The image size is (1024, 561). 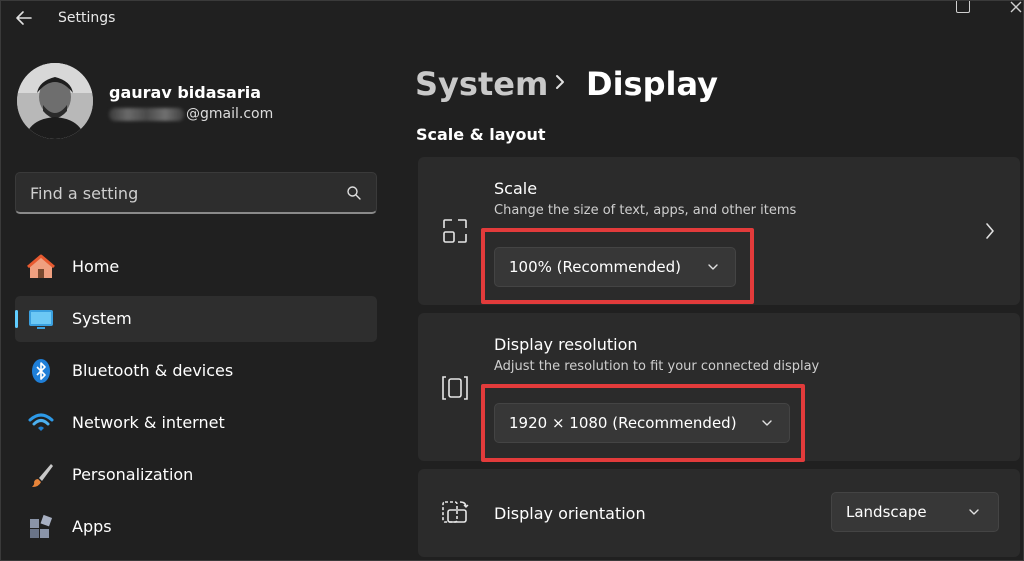 What do you see at coordinates (719, 513) in the screenshot?
I see `orientation-card: Display orientation Landscape` at bounding box center [719, 513].